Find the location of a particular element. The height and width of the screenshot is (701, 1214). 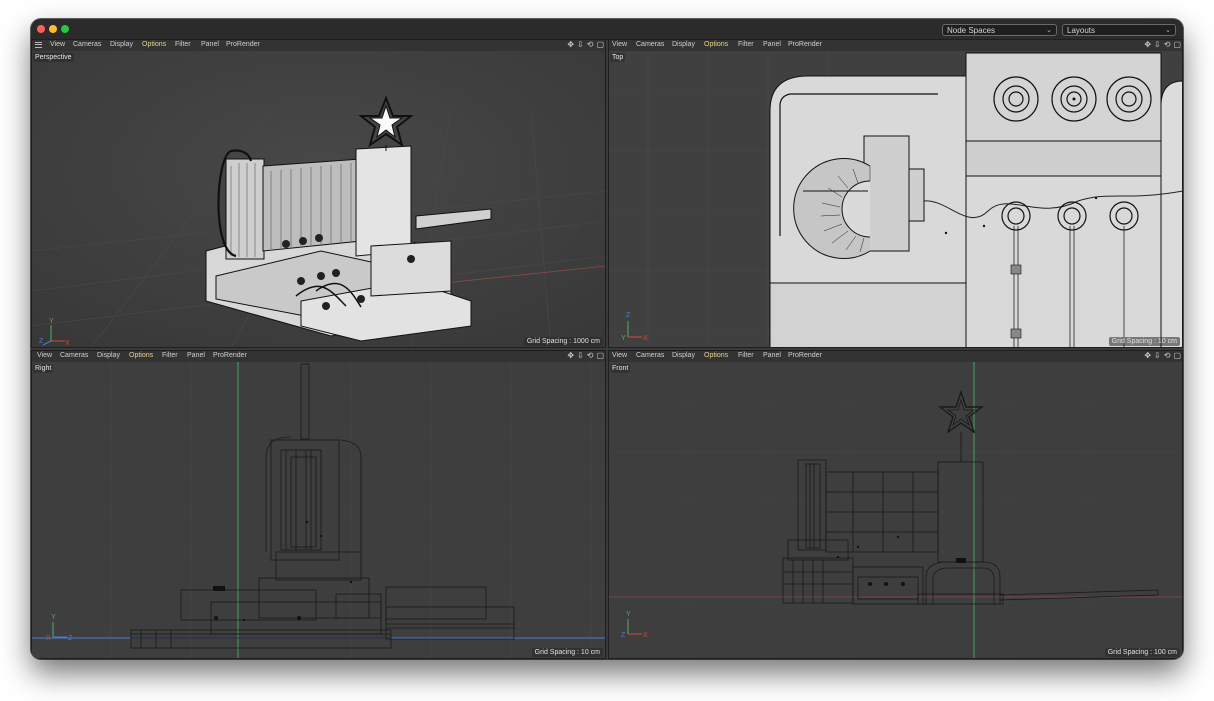

grid-spacing-label: Grid Spacing : 100 cm is located at coordinates (1142, 652).